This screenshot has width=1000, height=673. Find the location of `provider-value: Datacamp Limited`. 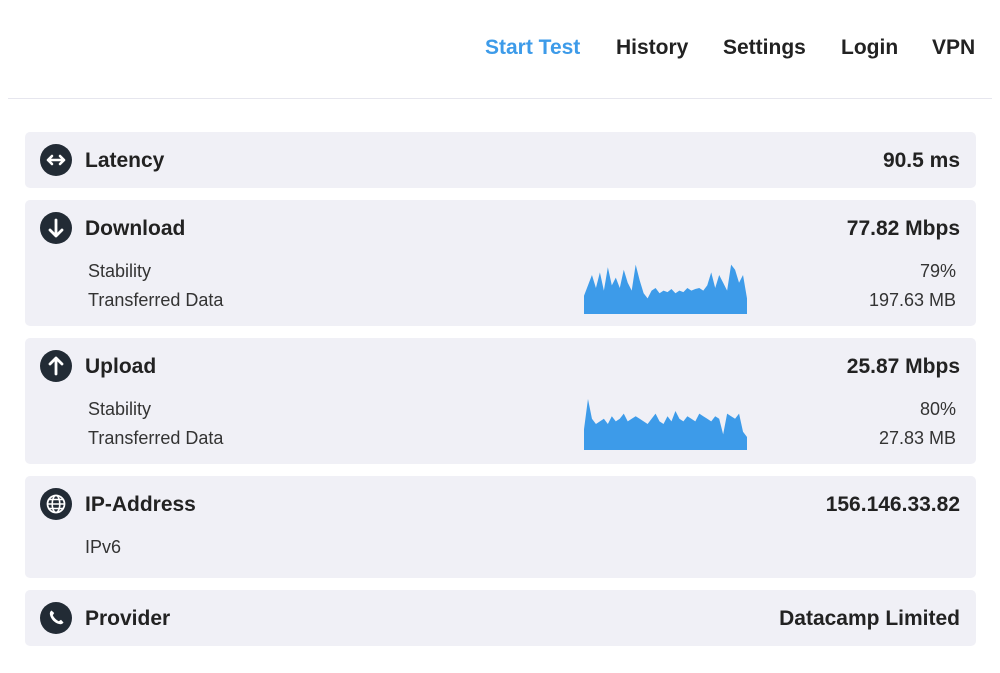

provider-value: Datacamp Limited is located at coordinates (869, 618).